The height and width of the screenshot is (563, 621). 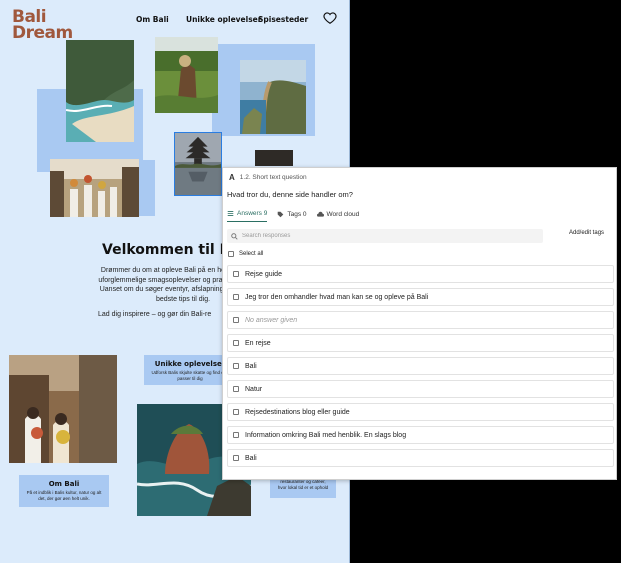 I want to click on cloud-icon, so click(x=320, y=214).